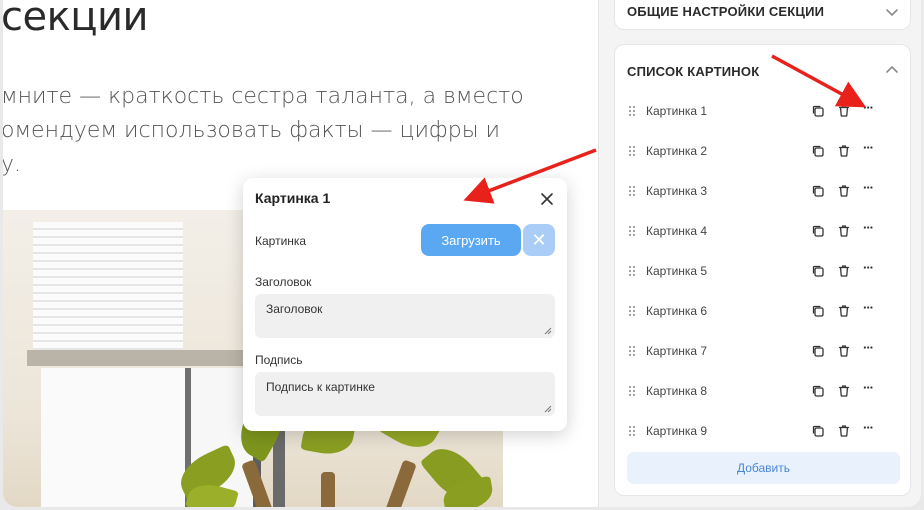 This screenshot has width=924, height=510. Describe the element at coordinates (252, 130) in the screenshot. I see `section-text-line: омендуем использовать факты — цифры и` at that location.